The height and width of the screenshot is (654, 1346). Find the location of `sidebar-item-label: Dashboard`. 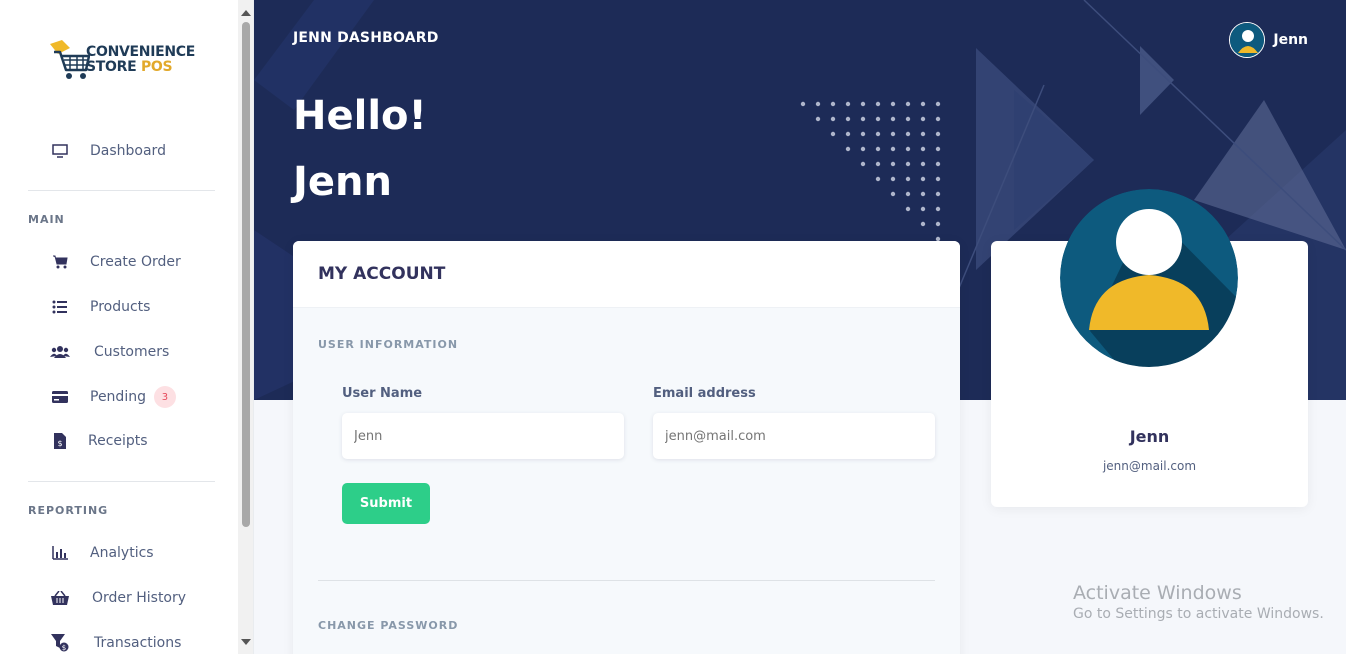

sidebar-item-label: Dashboard is located at coordinates (128, 151).